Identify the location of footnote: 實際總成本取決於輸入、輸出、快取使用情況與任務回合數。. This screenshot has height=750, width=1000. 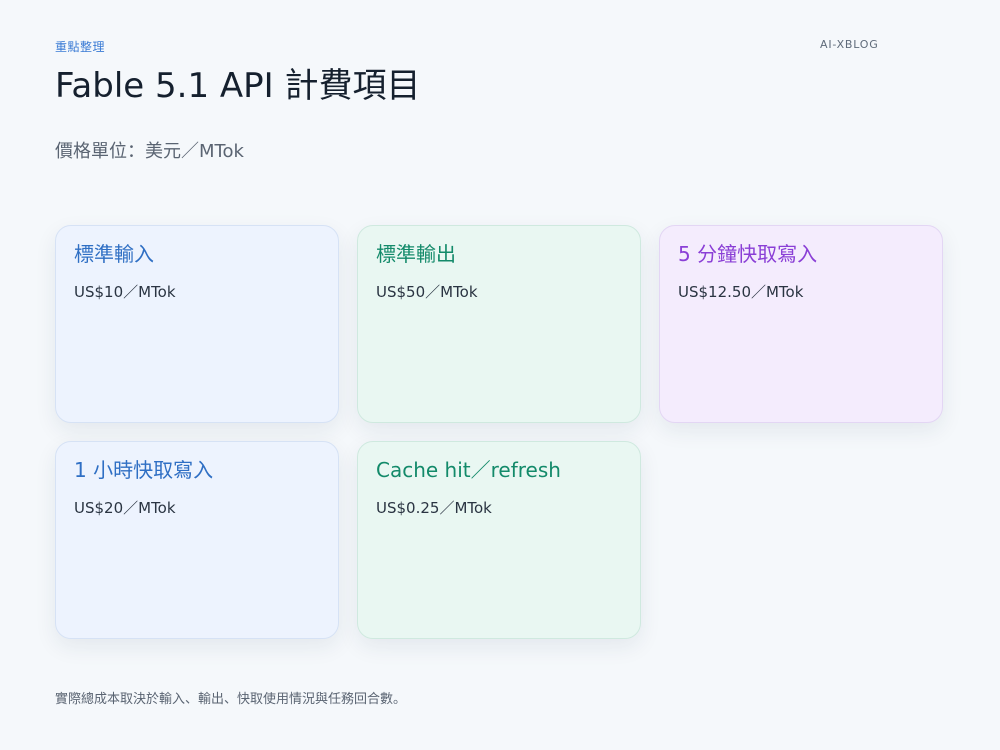
(231, 699).